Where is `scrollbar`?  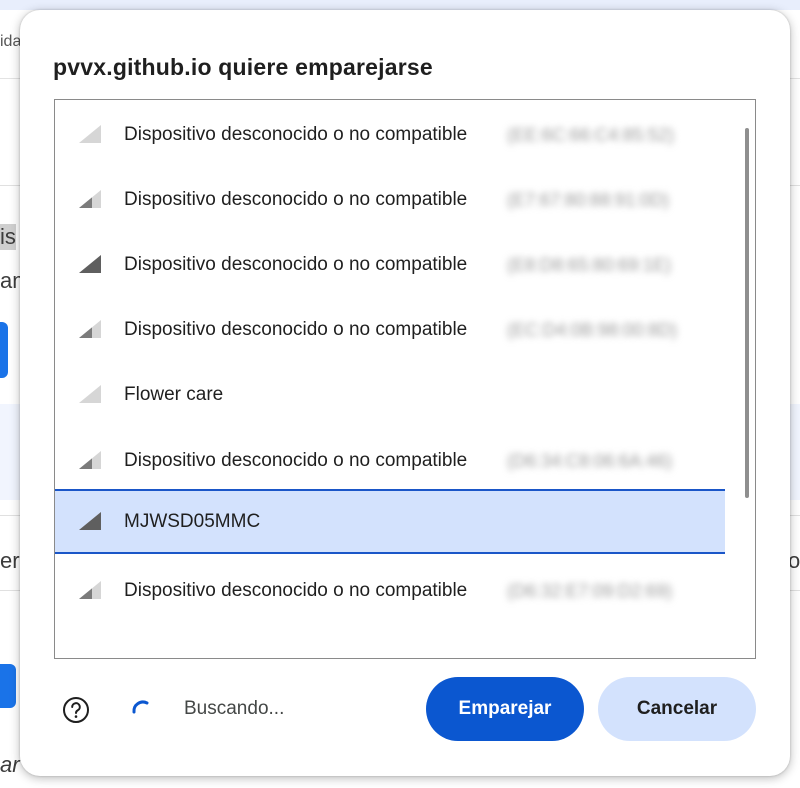 scrollbar is located at coordinates (747, 313).